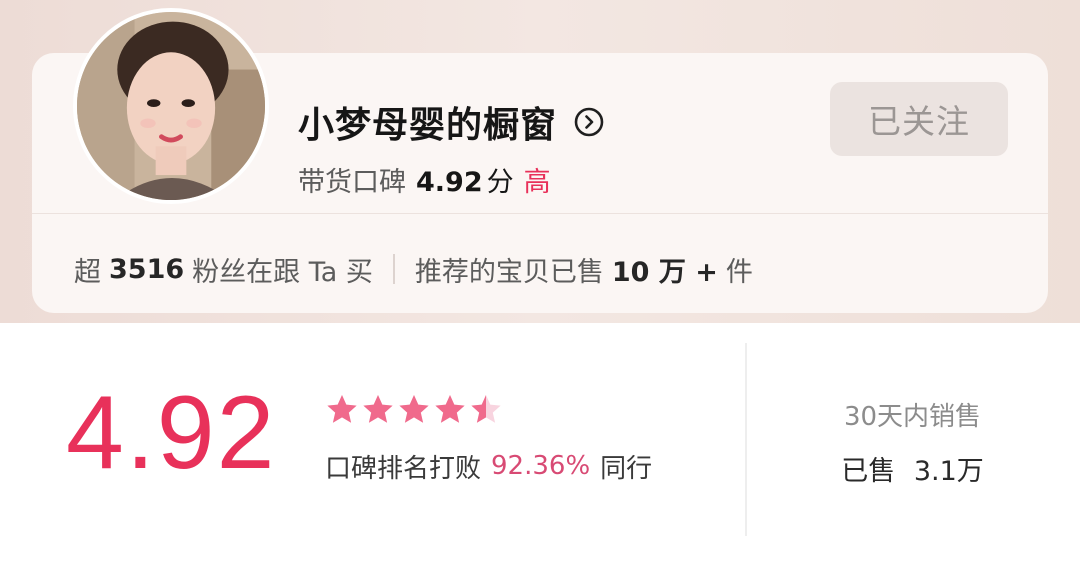 The height and width of the screenshot is (567, 1080). What do you see at coordinates (427, 122) in the screenshot?
I see `shop-name: 小梦母婴的橱窗` at bounding box center [427, 122].